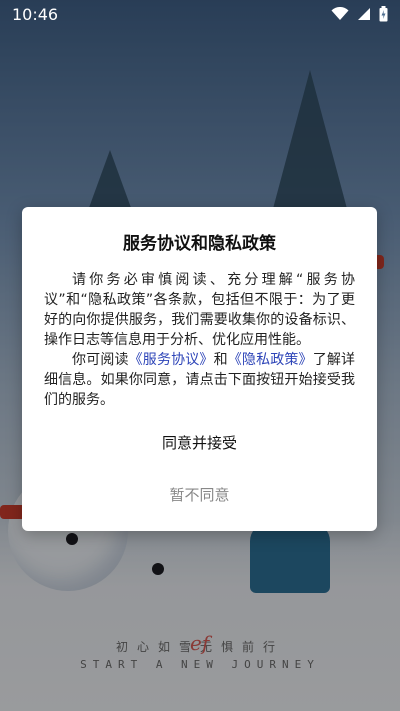  I want to click on disagree-button: 暂不同意, so click(199, 494).